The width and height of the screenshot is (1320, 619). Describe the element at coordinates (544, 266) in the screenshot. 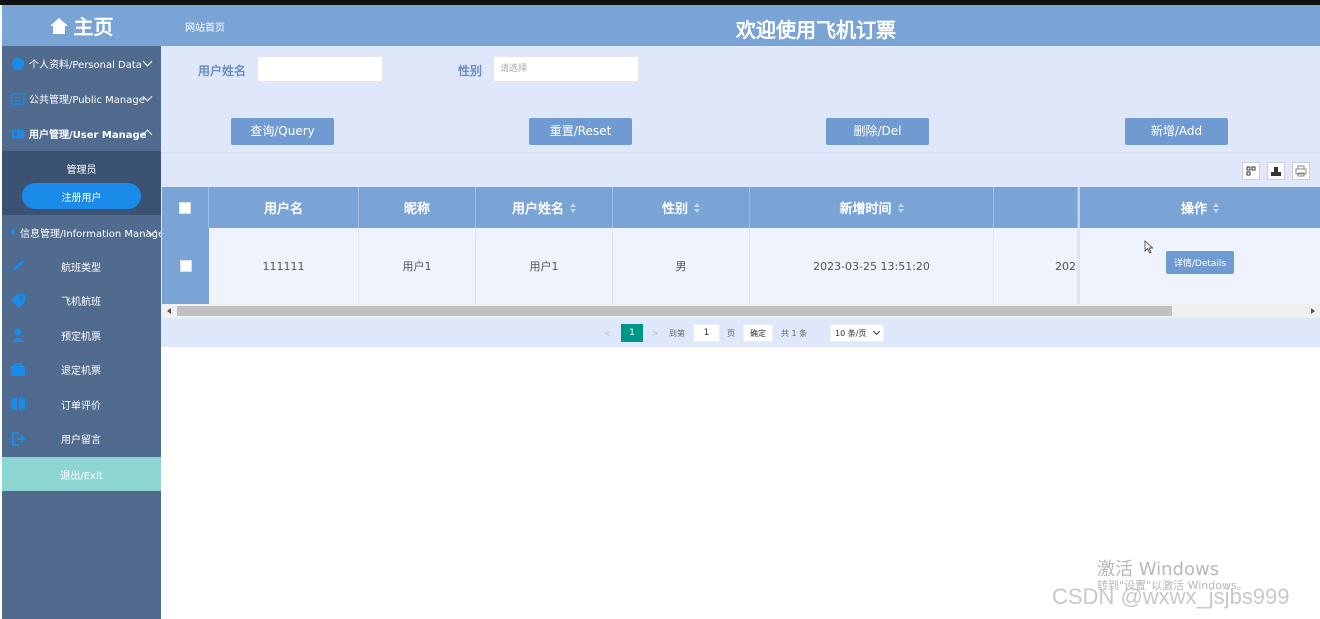

I see `cell-realname: 用户1` at that location.